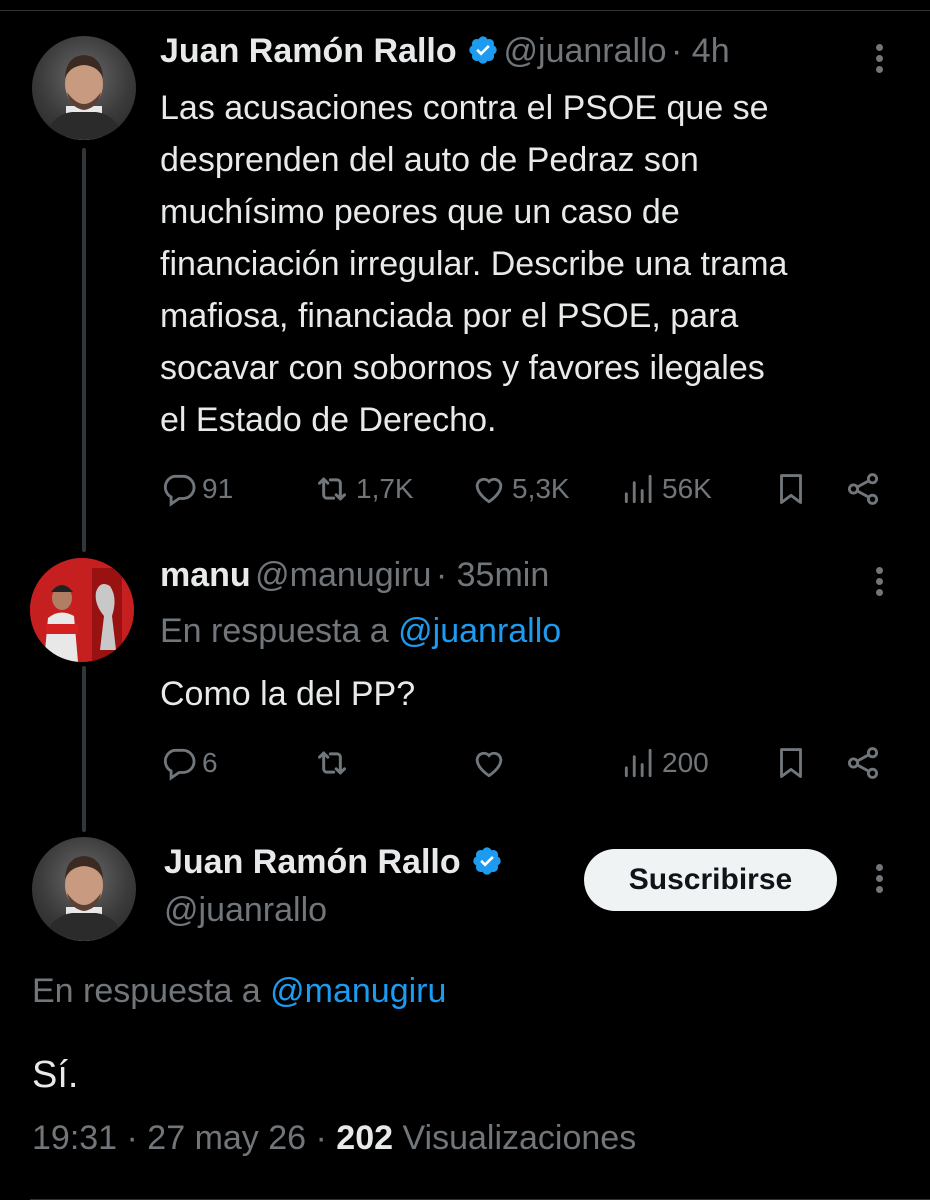 The height and width of the screenshot is (1200, 930). What do you see at coordinates (308, 51) in the screenshot?
I see `tweet1-author-name: Juan Ramón Rallo` at bounding box center [308, 51].